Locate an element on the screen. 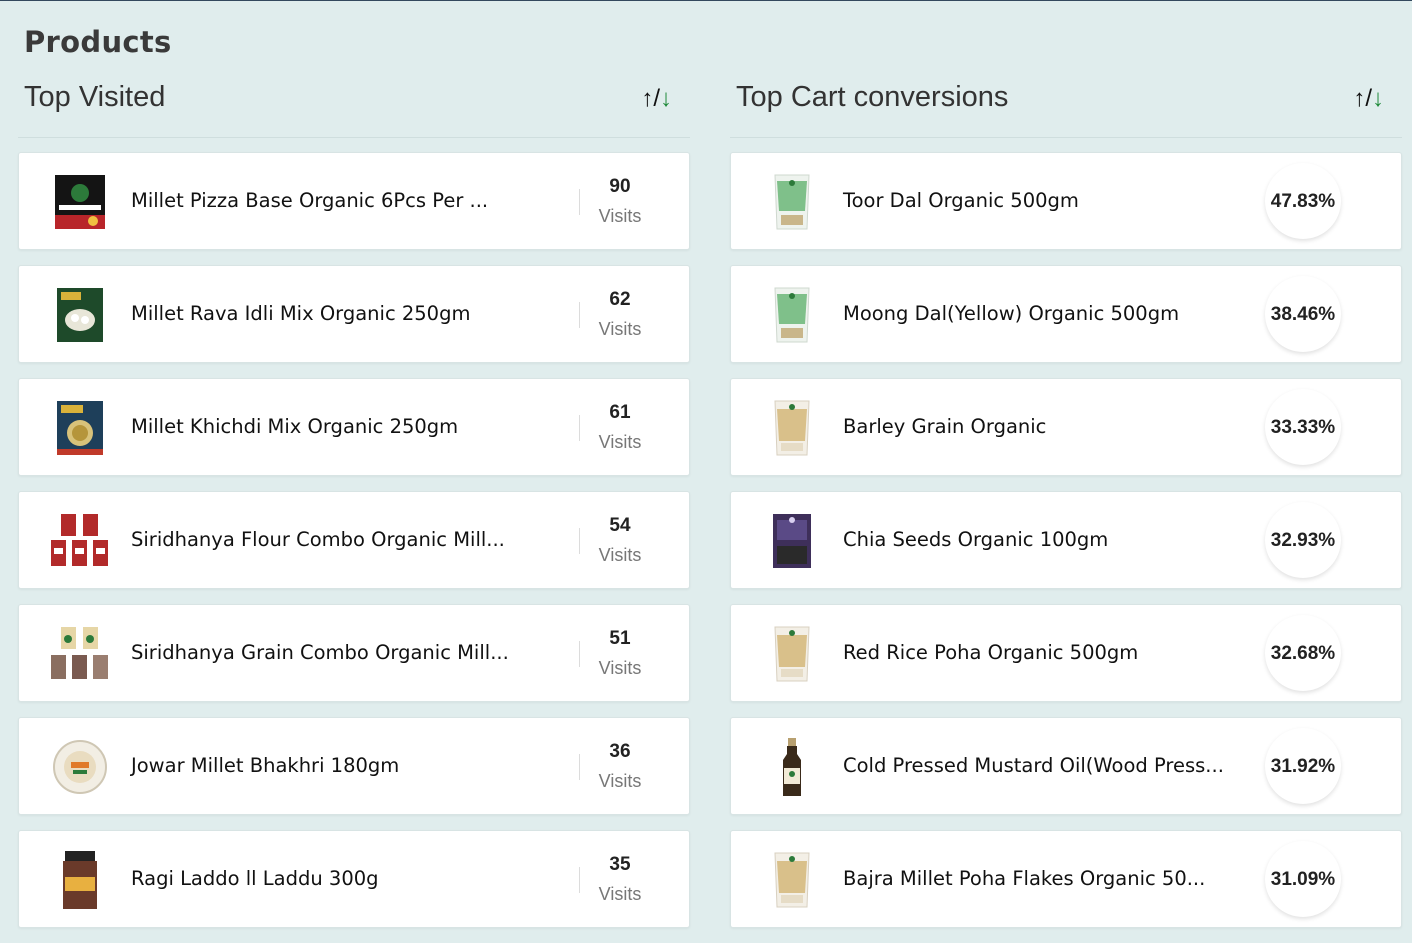  visit-count: 35 is located at coordinates (620, 864).